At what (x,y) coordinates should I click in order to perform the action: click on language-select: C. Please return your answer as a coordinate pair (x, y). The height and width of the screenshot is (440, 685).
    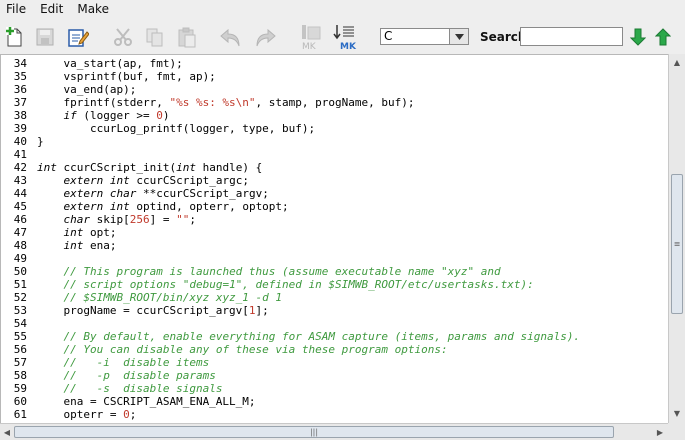
    Looking at the image, I should click on (424, 36).